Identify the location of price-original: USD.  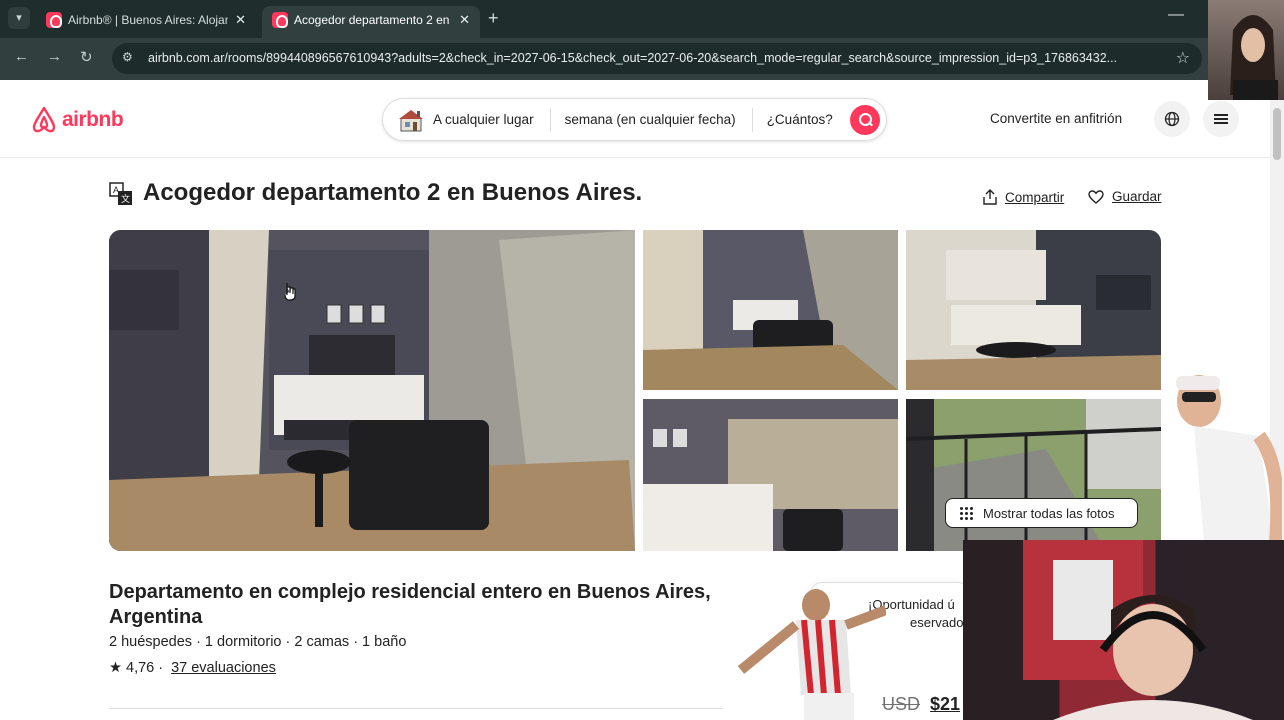
(901, 704).